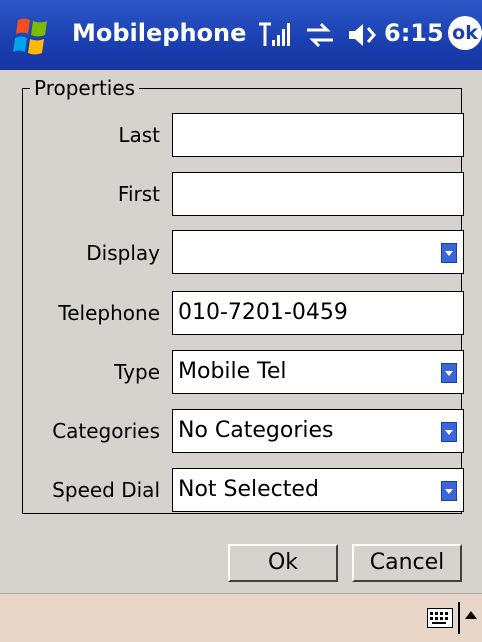  Describe the element at coordinates (85, 88) in the screenshot. I see `properties-group-label: Properties` at that location.